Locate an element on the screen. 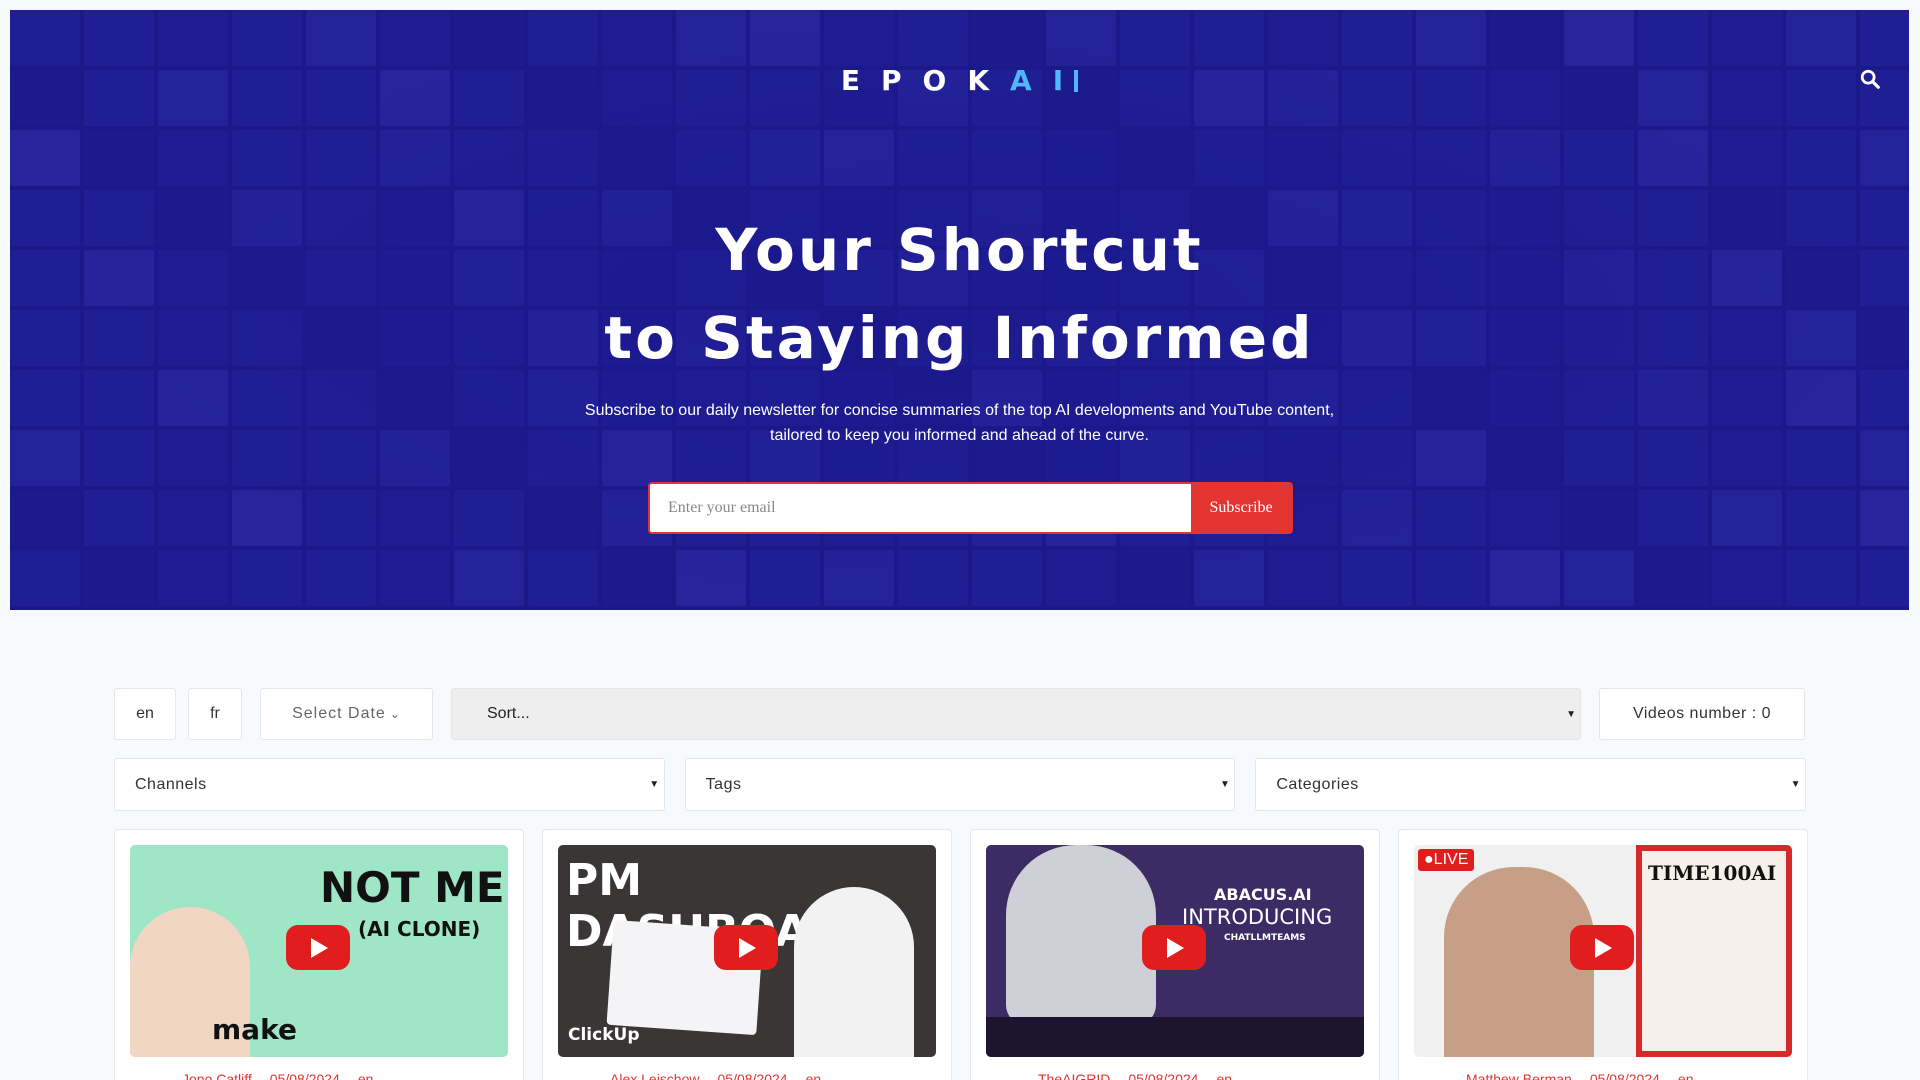 Image resolution: width=1920 pixels, height=1080 pixels. date-select: Select Date ⌄ is located at coordinates (346, 714).